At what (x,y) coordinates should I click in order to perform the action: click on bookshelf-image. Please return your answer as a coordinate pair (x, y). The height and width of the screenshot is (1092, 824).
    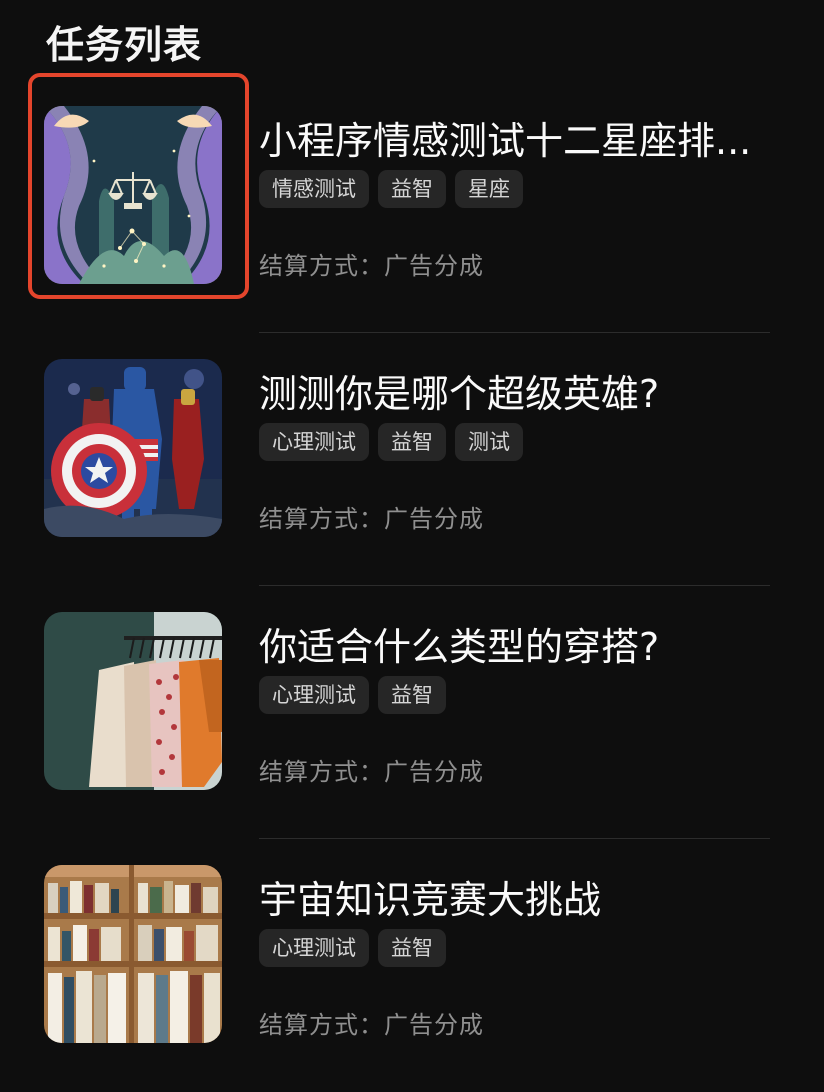
    Looking at the image, I should click on (133, 954).